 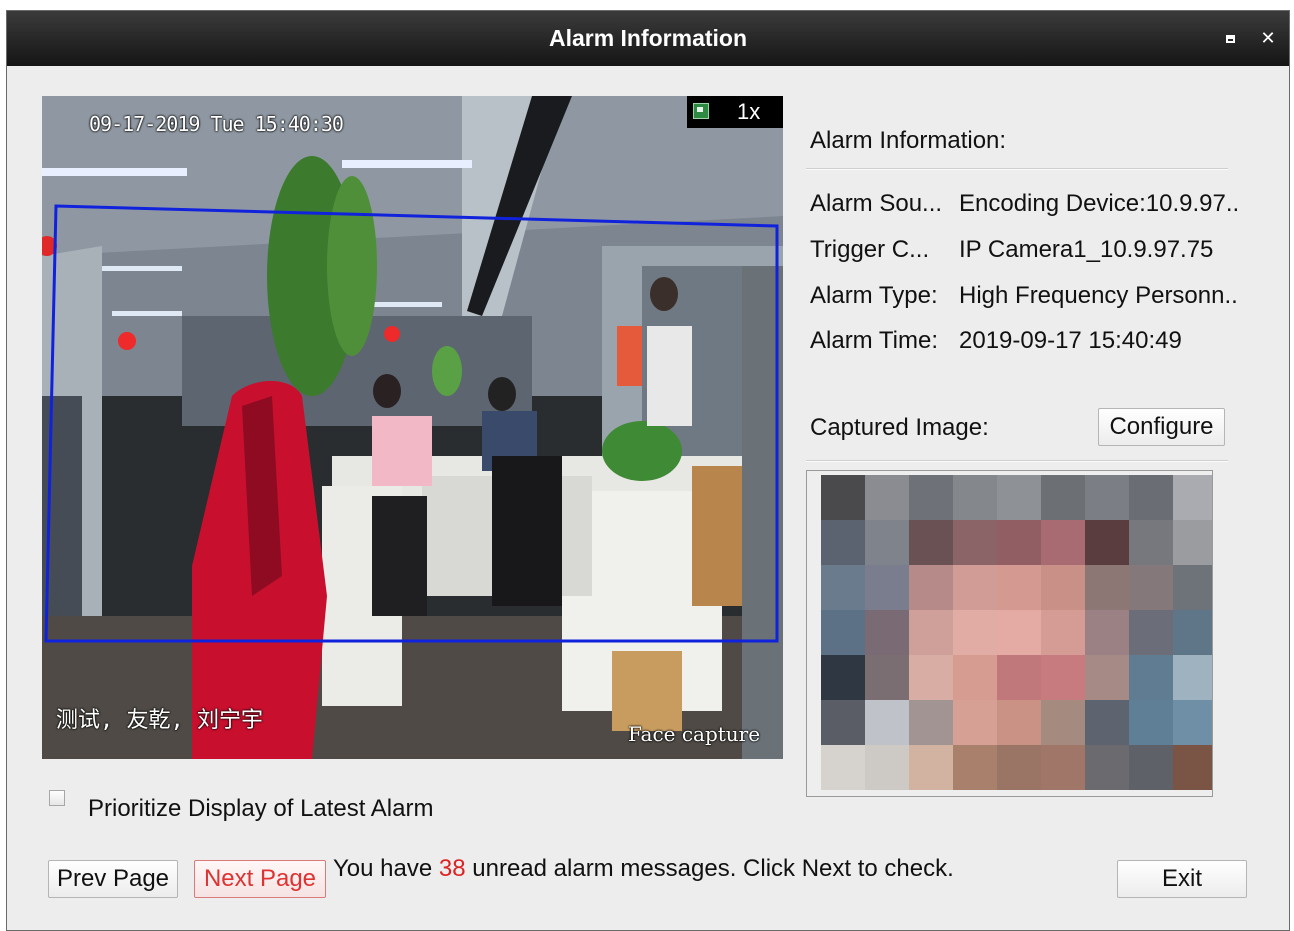 I want to click on prioritize-checkbox, so click(x=57, y=798).